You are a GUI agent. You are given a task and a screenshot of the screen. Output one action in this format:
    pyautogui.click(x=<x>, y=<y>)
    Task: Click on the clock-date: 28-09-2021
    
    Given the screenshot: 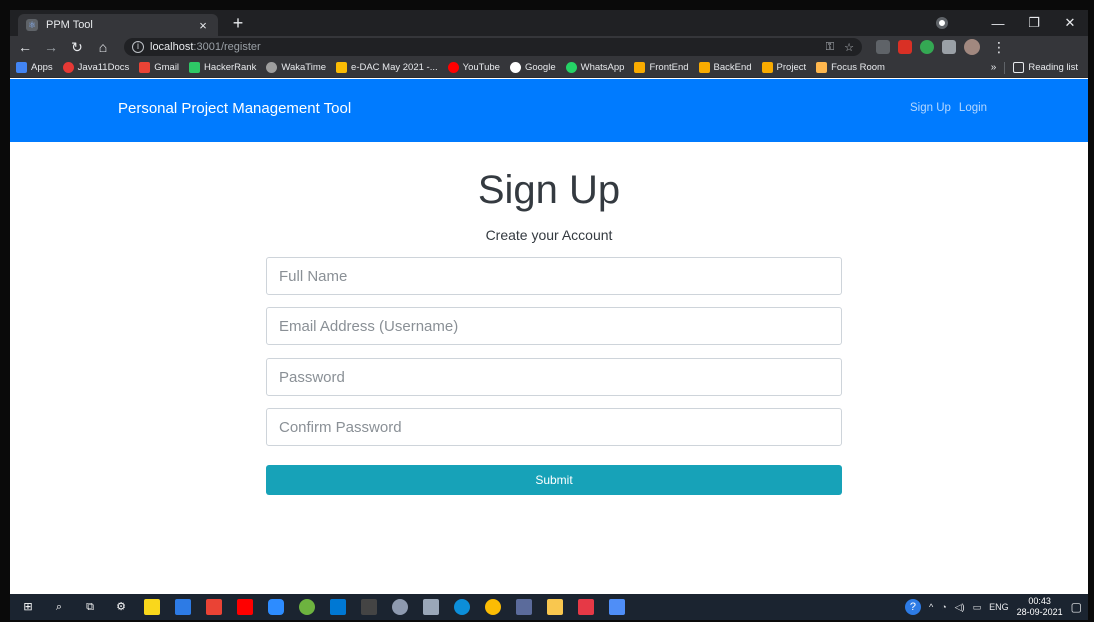 What is the action you would take?
    pyautogui.click(x=1039, y=612)
    